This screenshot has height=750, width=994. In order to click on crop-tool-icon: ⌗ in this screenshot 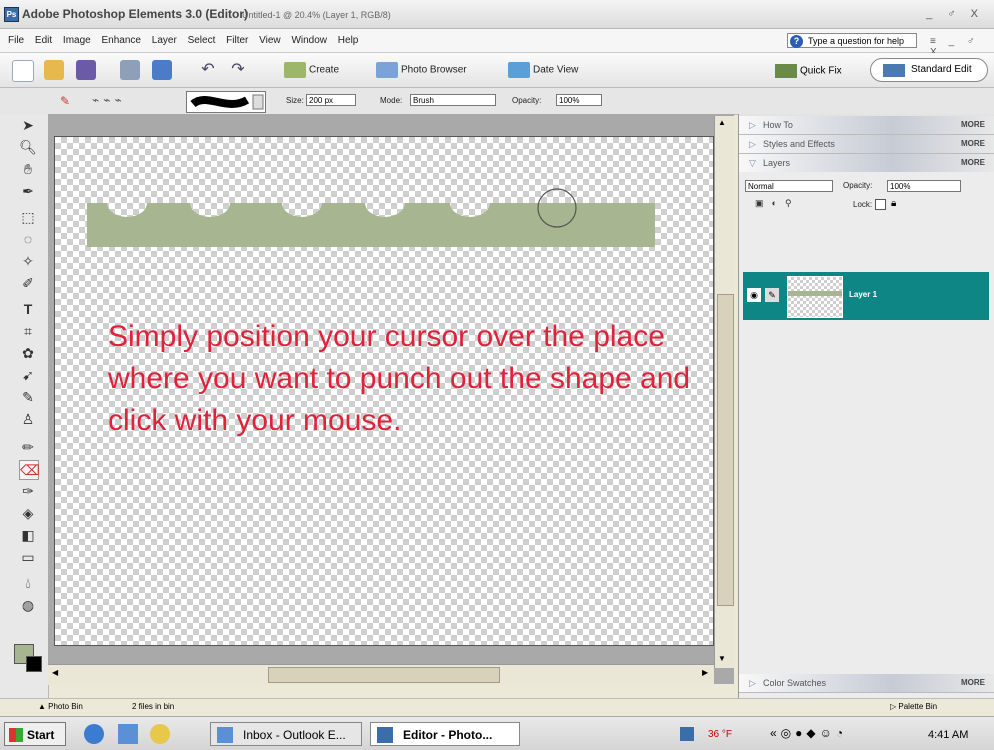, I will do `click(28, 331)`.